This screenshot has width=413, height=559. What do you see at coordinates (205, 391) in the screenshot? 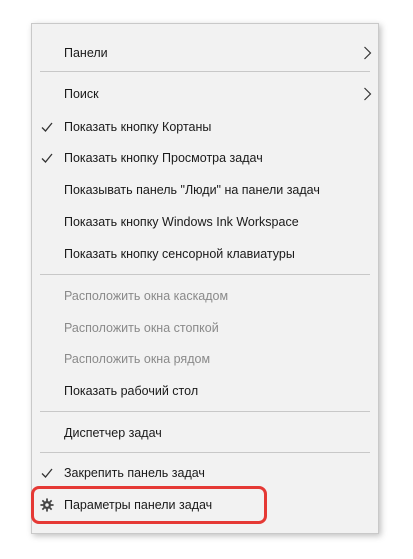
I see `menu-item-show-desktop: Показать рабочий стол` at bounding box center [205, 391].